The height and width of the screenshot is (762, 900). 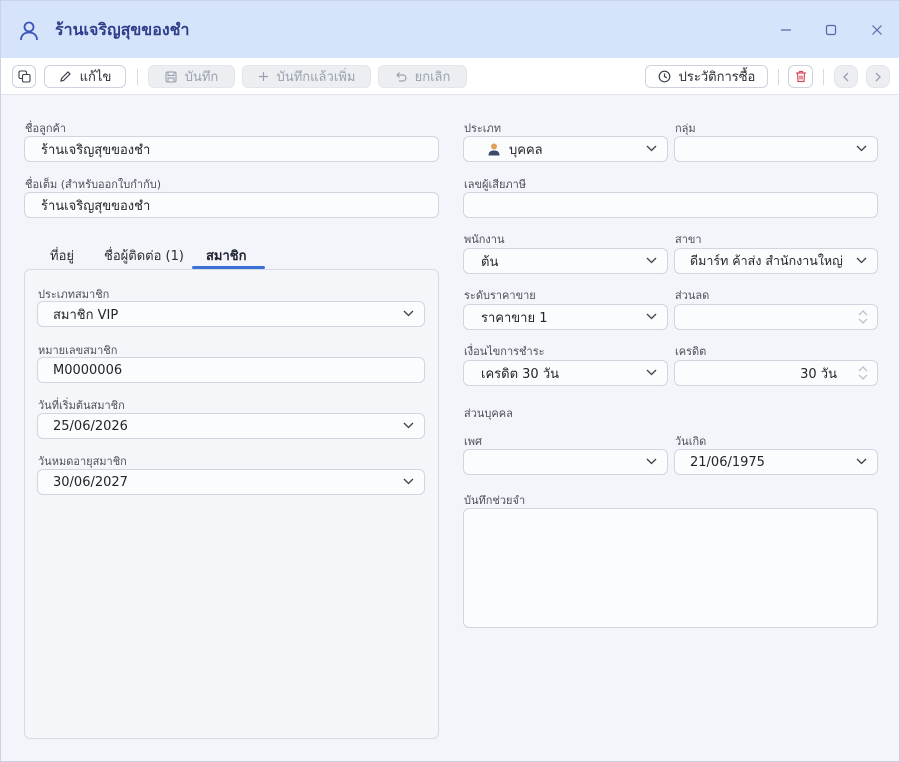 I want to click on previous-record-button, so click(x=846, y=76).